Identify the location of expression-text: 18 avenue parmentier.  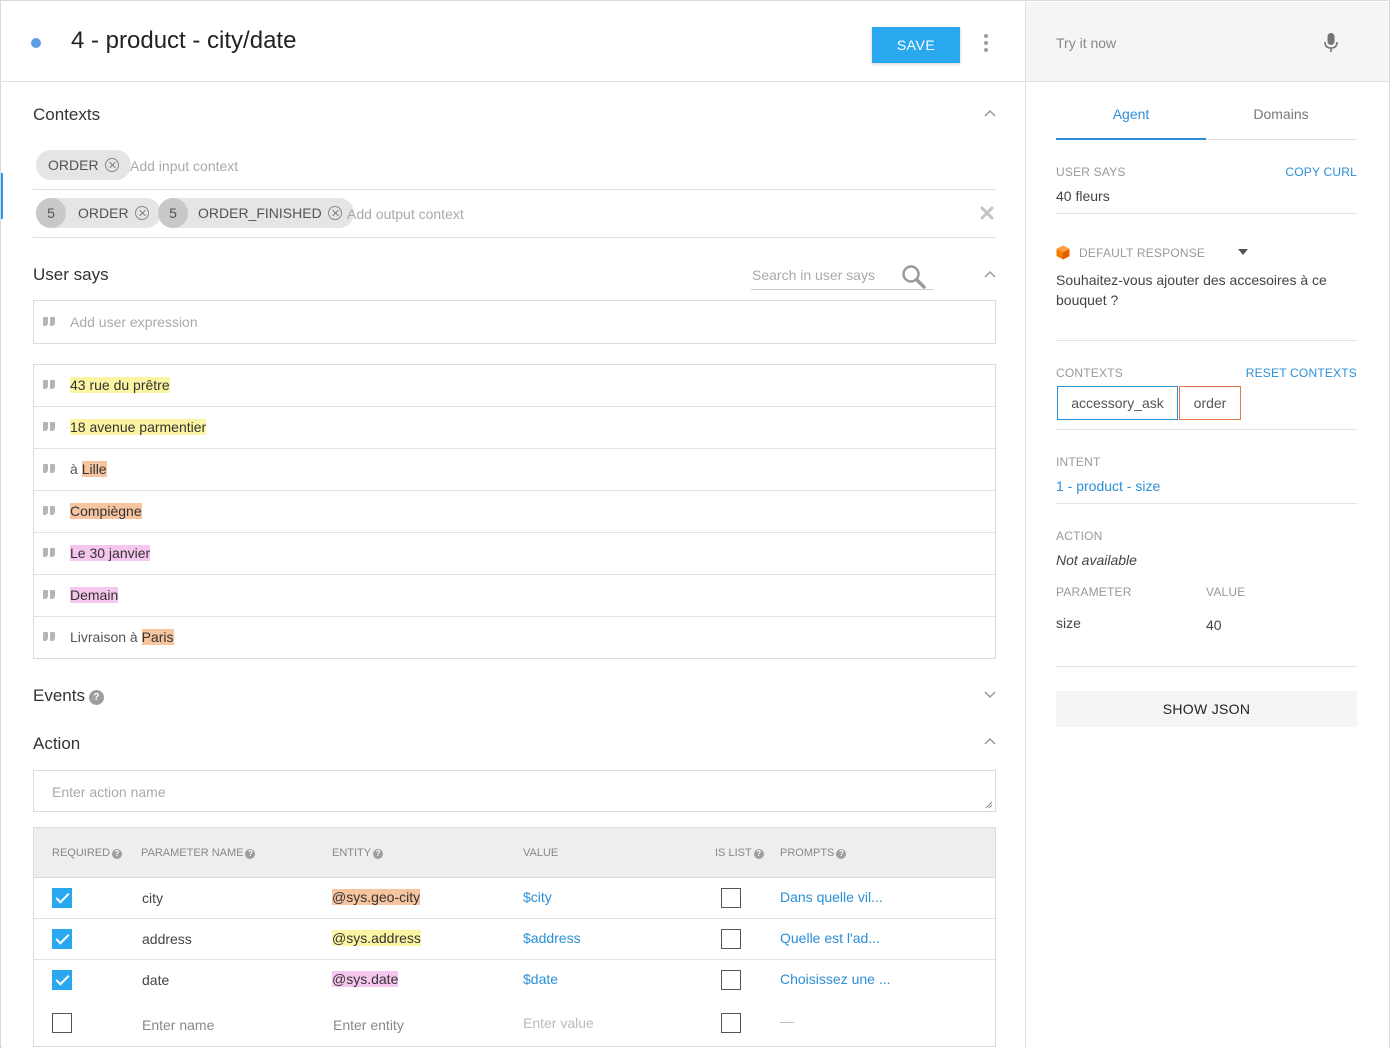
(138, 427).